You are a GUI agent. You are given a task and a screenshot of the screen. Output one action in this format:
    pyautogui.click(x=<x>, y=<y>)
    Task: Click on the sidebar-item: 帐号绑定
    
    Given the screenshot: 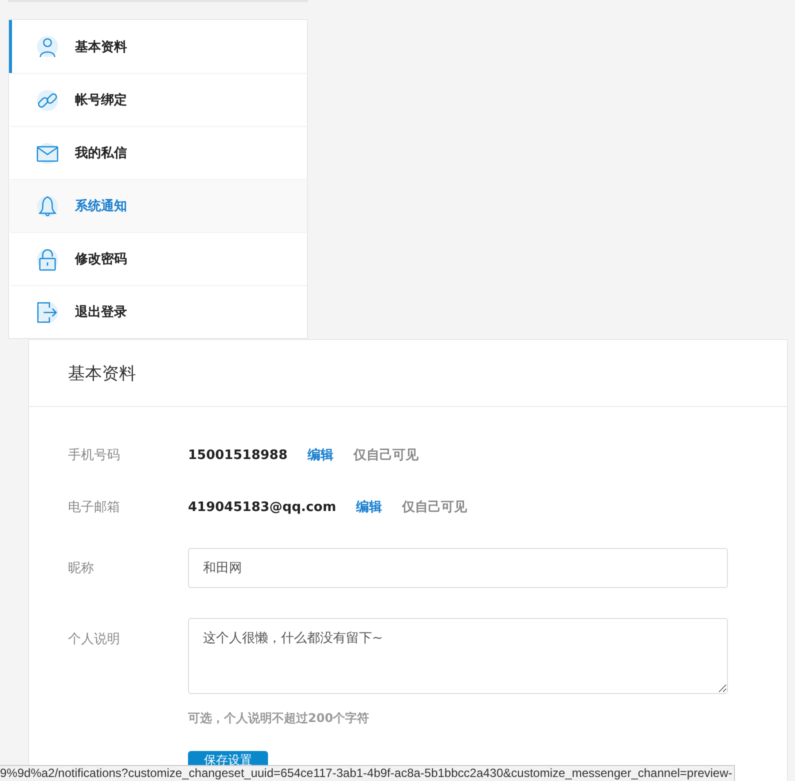 What is the action you would take?
    pyautogui.click(x=158, y=99)
    